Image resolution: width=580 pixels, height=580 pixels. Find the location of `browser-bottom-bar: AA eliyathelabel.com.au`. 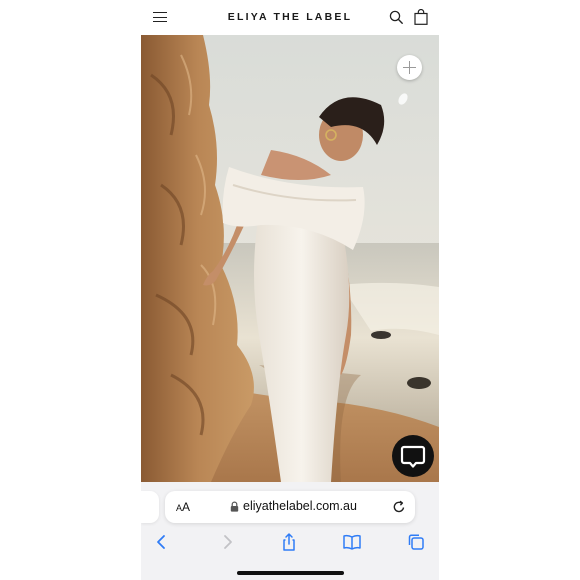

browser-bottom-bar: AA eliyathelabel.com.au is located at coordinates (290, 531).